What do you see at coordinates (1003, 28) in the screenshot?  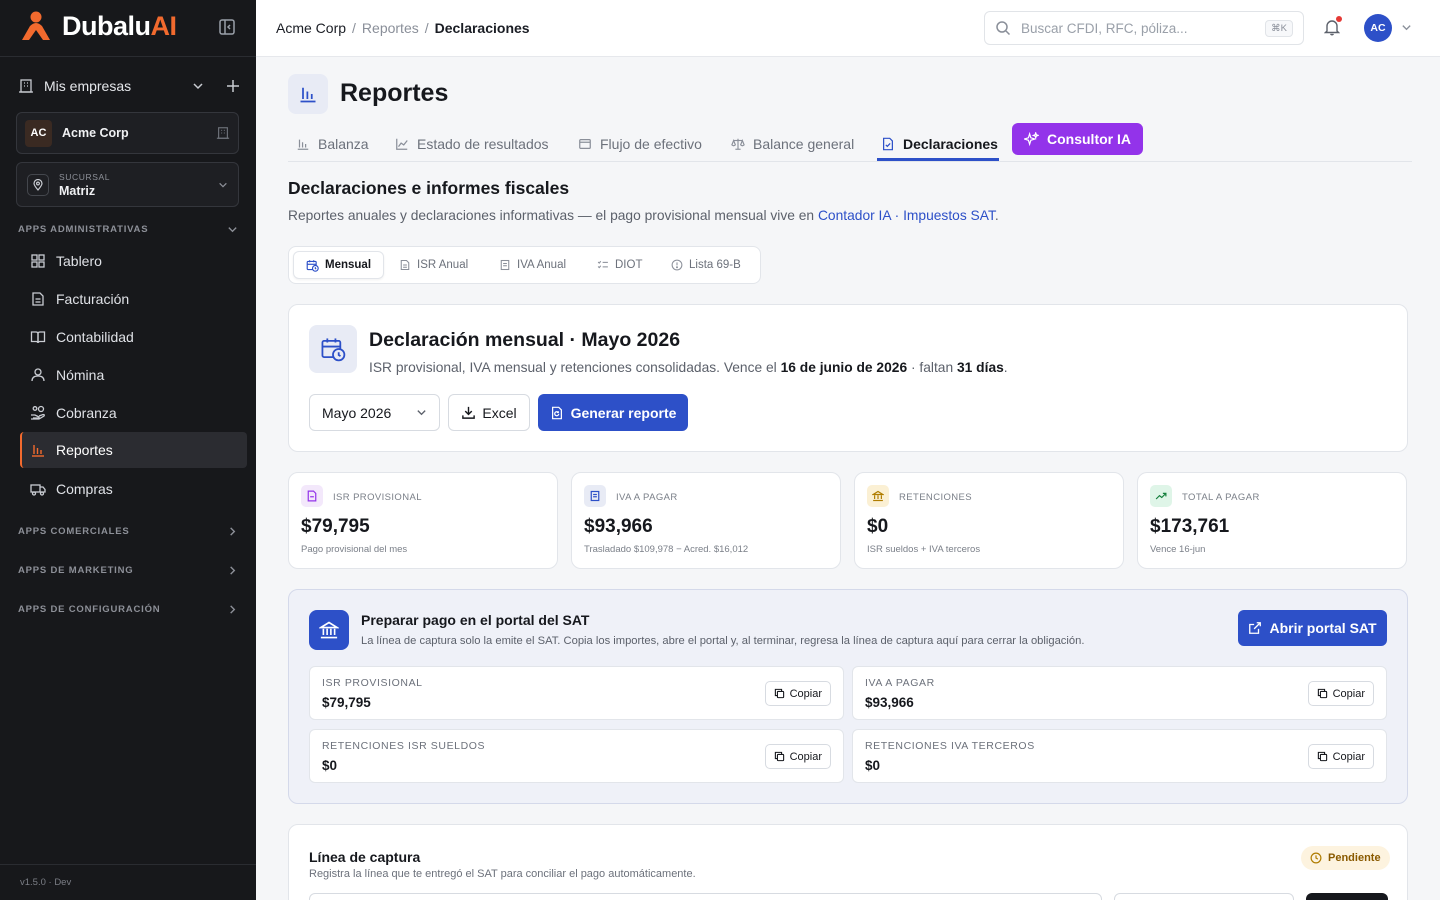 I see `search-icon` at bounding box center [1003, 28].